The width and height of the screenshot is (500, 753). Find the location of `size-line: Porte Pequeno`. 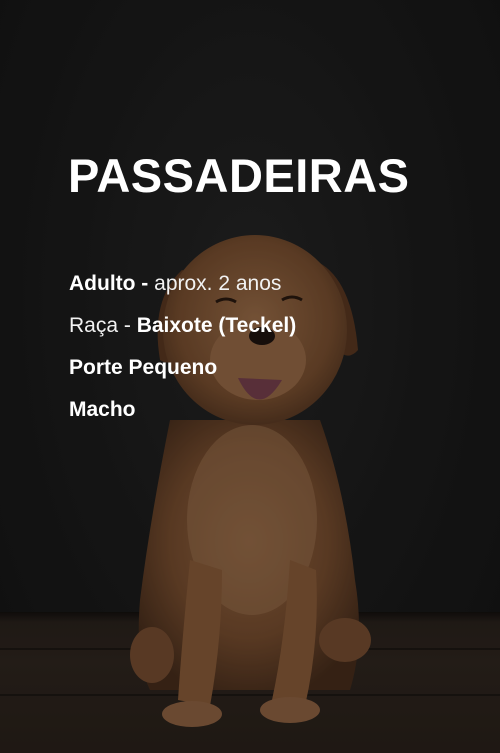

size-line: Porte Pequeno is located at coordinates (143, 367).